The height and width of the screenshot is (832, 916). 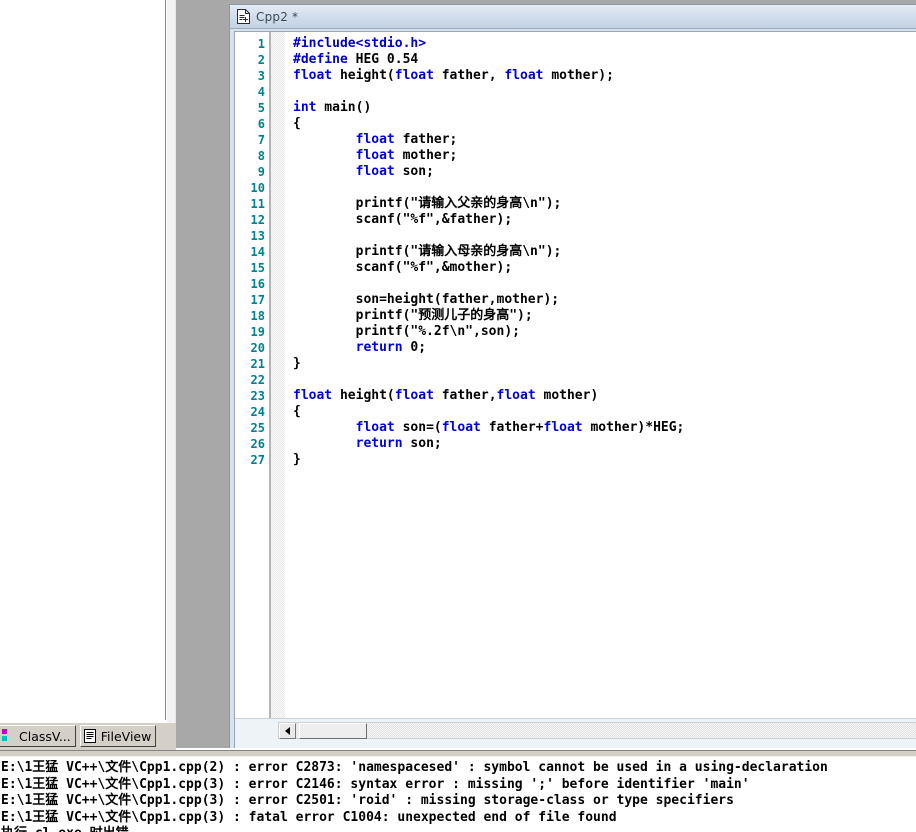 I want to click on code-token: #define, so click(x=320, y=59).